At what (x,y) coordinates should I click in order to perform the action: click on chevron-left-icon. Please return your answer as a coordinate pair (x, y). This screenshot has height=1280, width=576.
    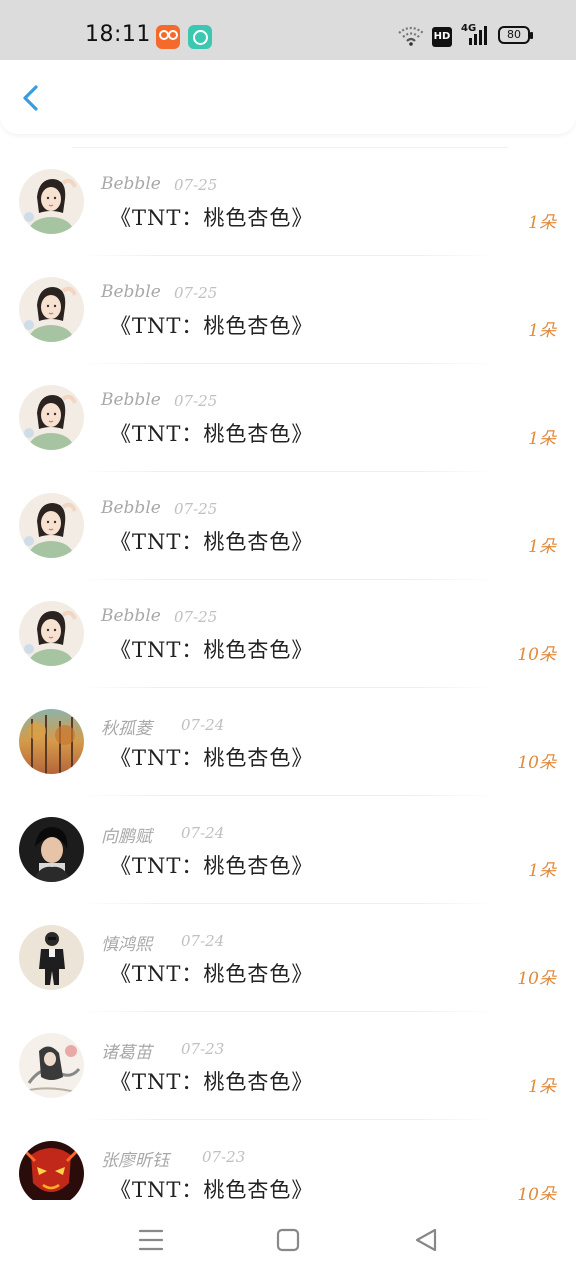
    Looking at the image, I should click on (30, 98).